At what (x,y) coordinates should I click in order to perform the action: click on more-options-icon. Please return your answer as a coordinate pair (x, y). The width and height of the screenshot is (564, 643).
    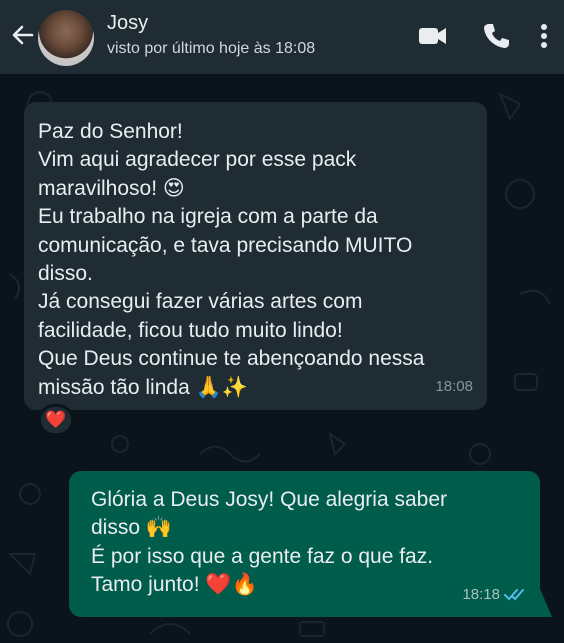
    Looking at the image, I should click on (544, 36).